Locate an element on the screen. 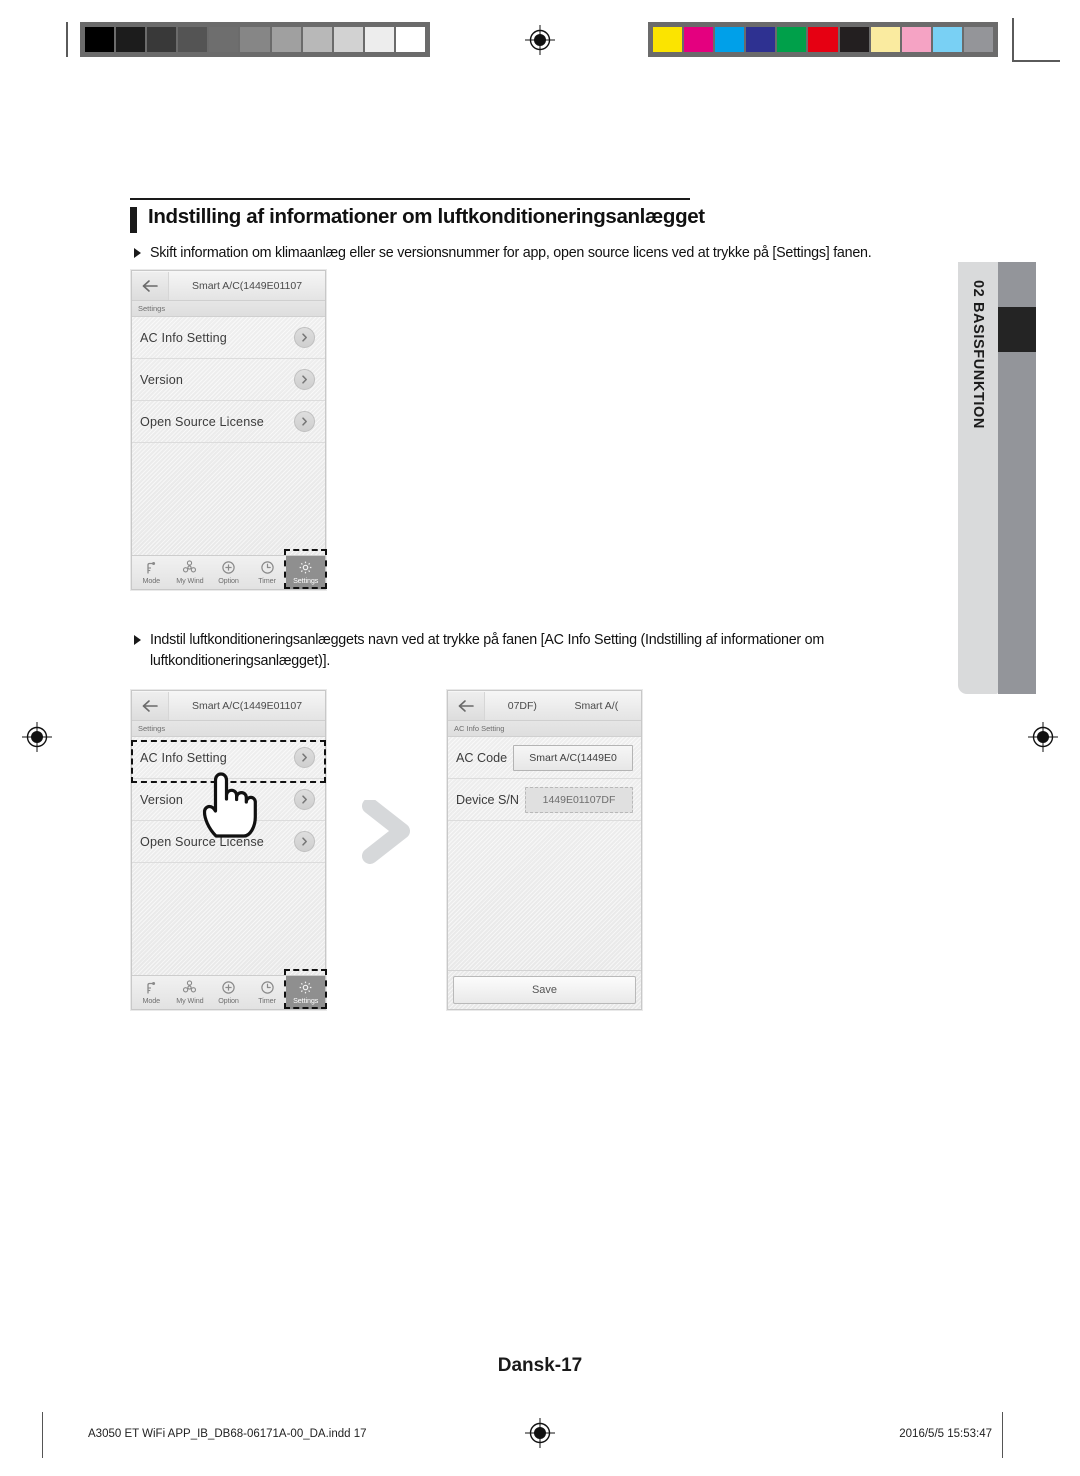 Image resolution: width=1080 pixels, height=1476 pixels. app-title: 07DF) Smart A/( is located at coordinates (563, 706).